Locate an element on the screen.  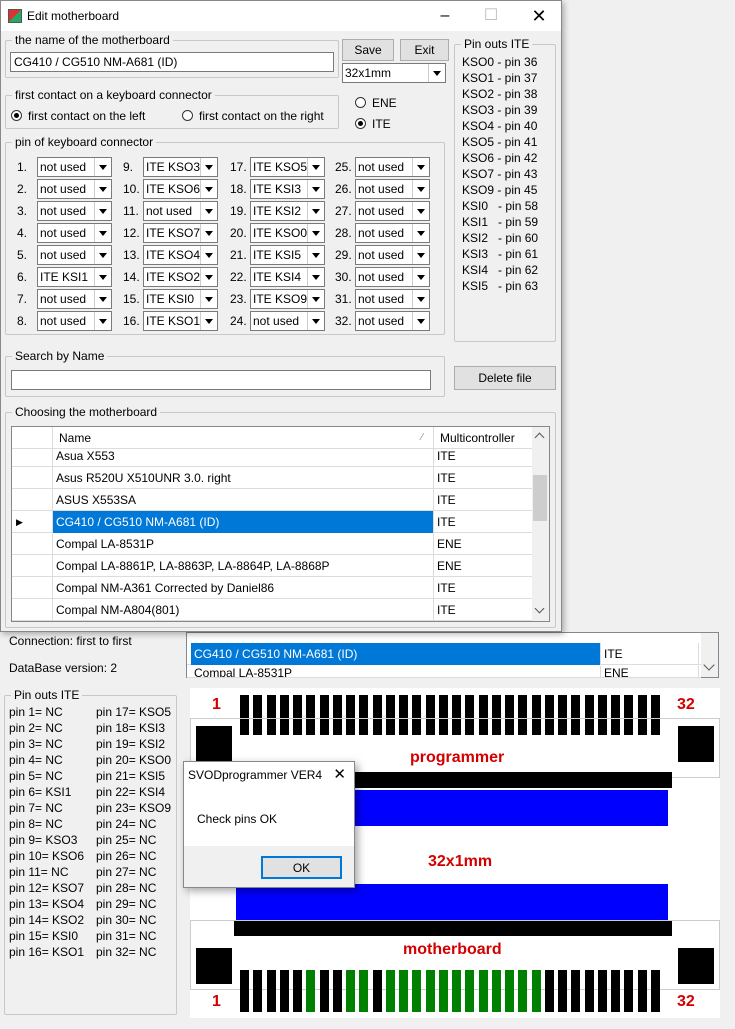
minimize-button: – is located at coordinates (445, 16).